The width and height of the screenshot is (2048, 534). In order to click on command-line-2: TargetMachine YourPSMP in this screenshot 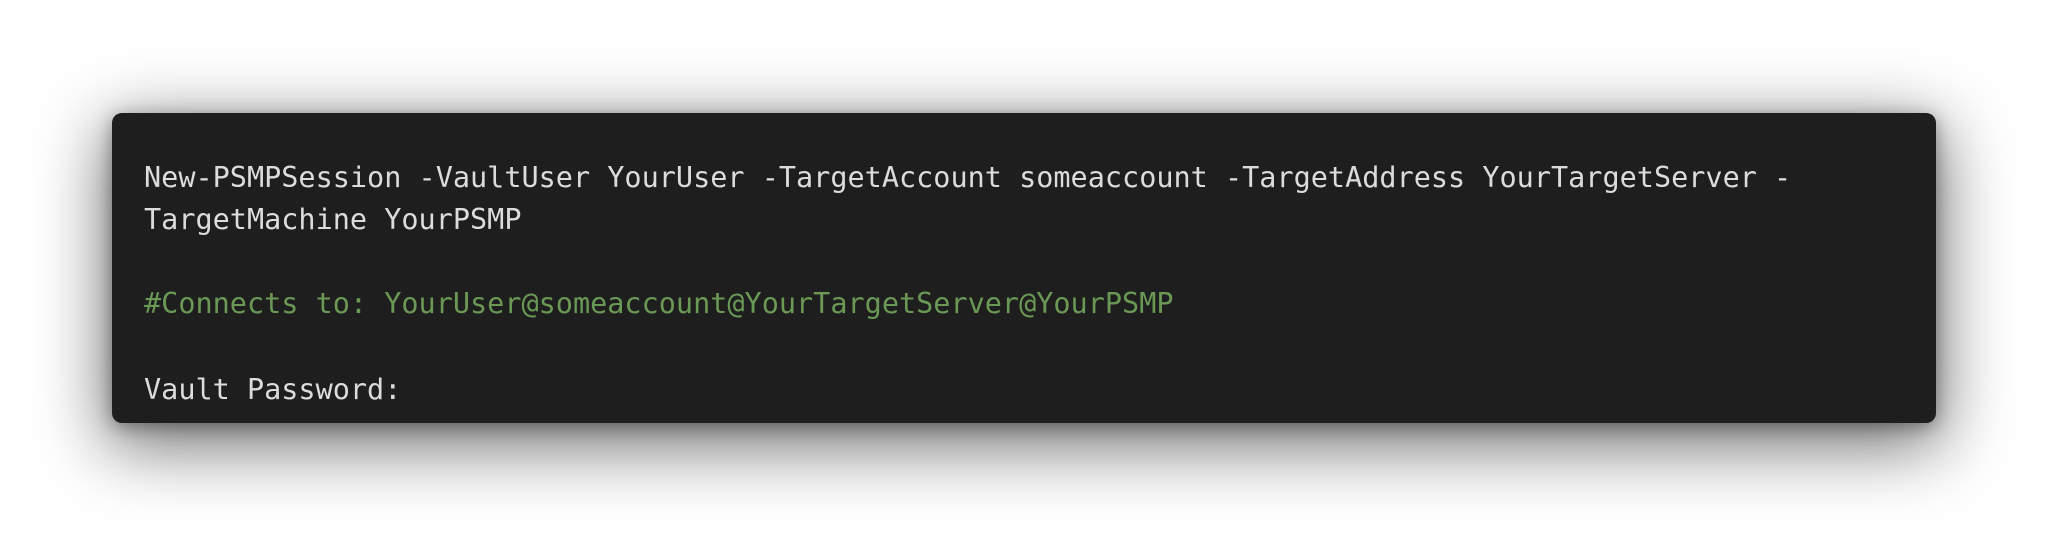, I will do `click(333, 219)`.